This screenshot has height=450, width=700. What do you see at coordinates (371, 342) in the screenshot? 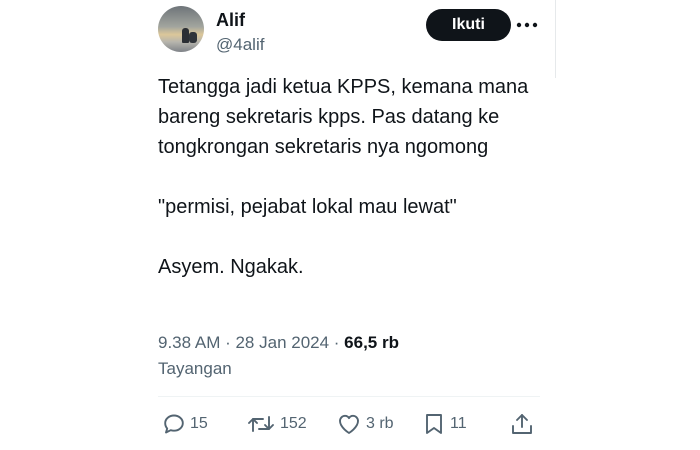
I see `view-count: 66,5 rb` at bounding box center [371, 342].